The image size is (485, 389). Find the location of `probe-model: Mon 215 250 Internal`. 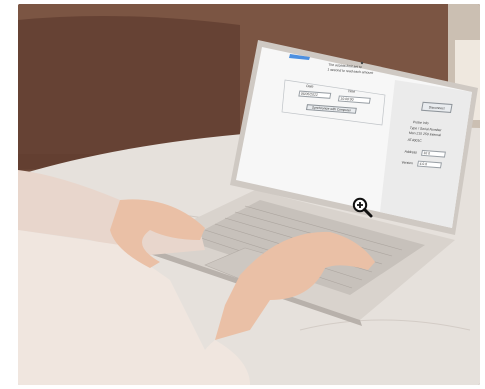

probe-model: Mon 215 250 Internal is located at coordinates (425, 134).